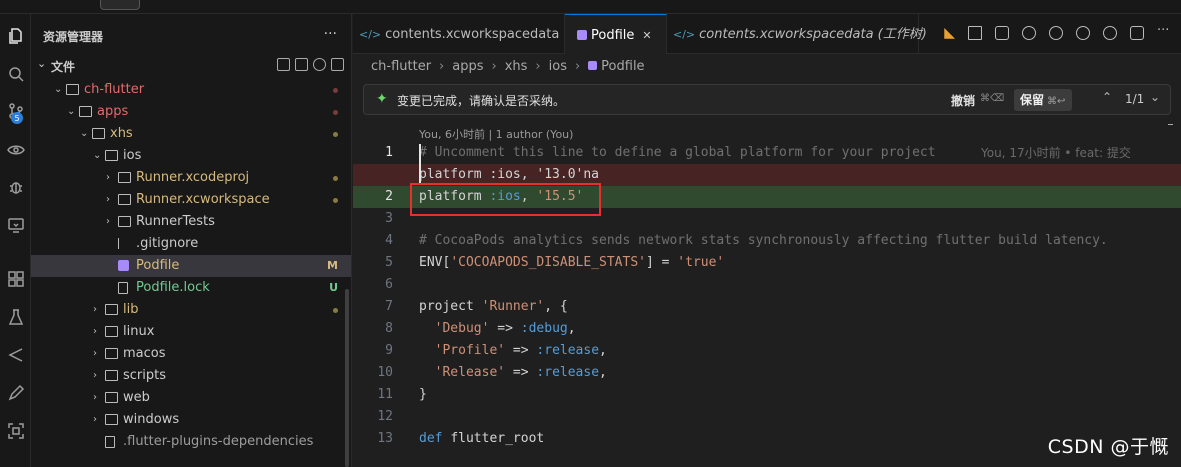 The image size is (1181, 467). I want to click on tree-item: › macos, so click(191, 354).